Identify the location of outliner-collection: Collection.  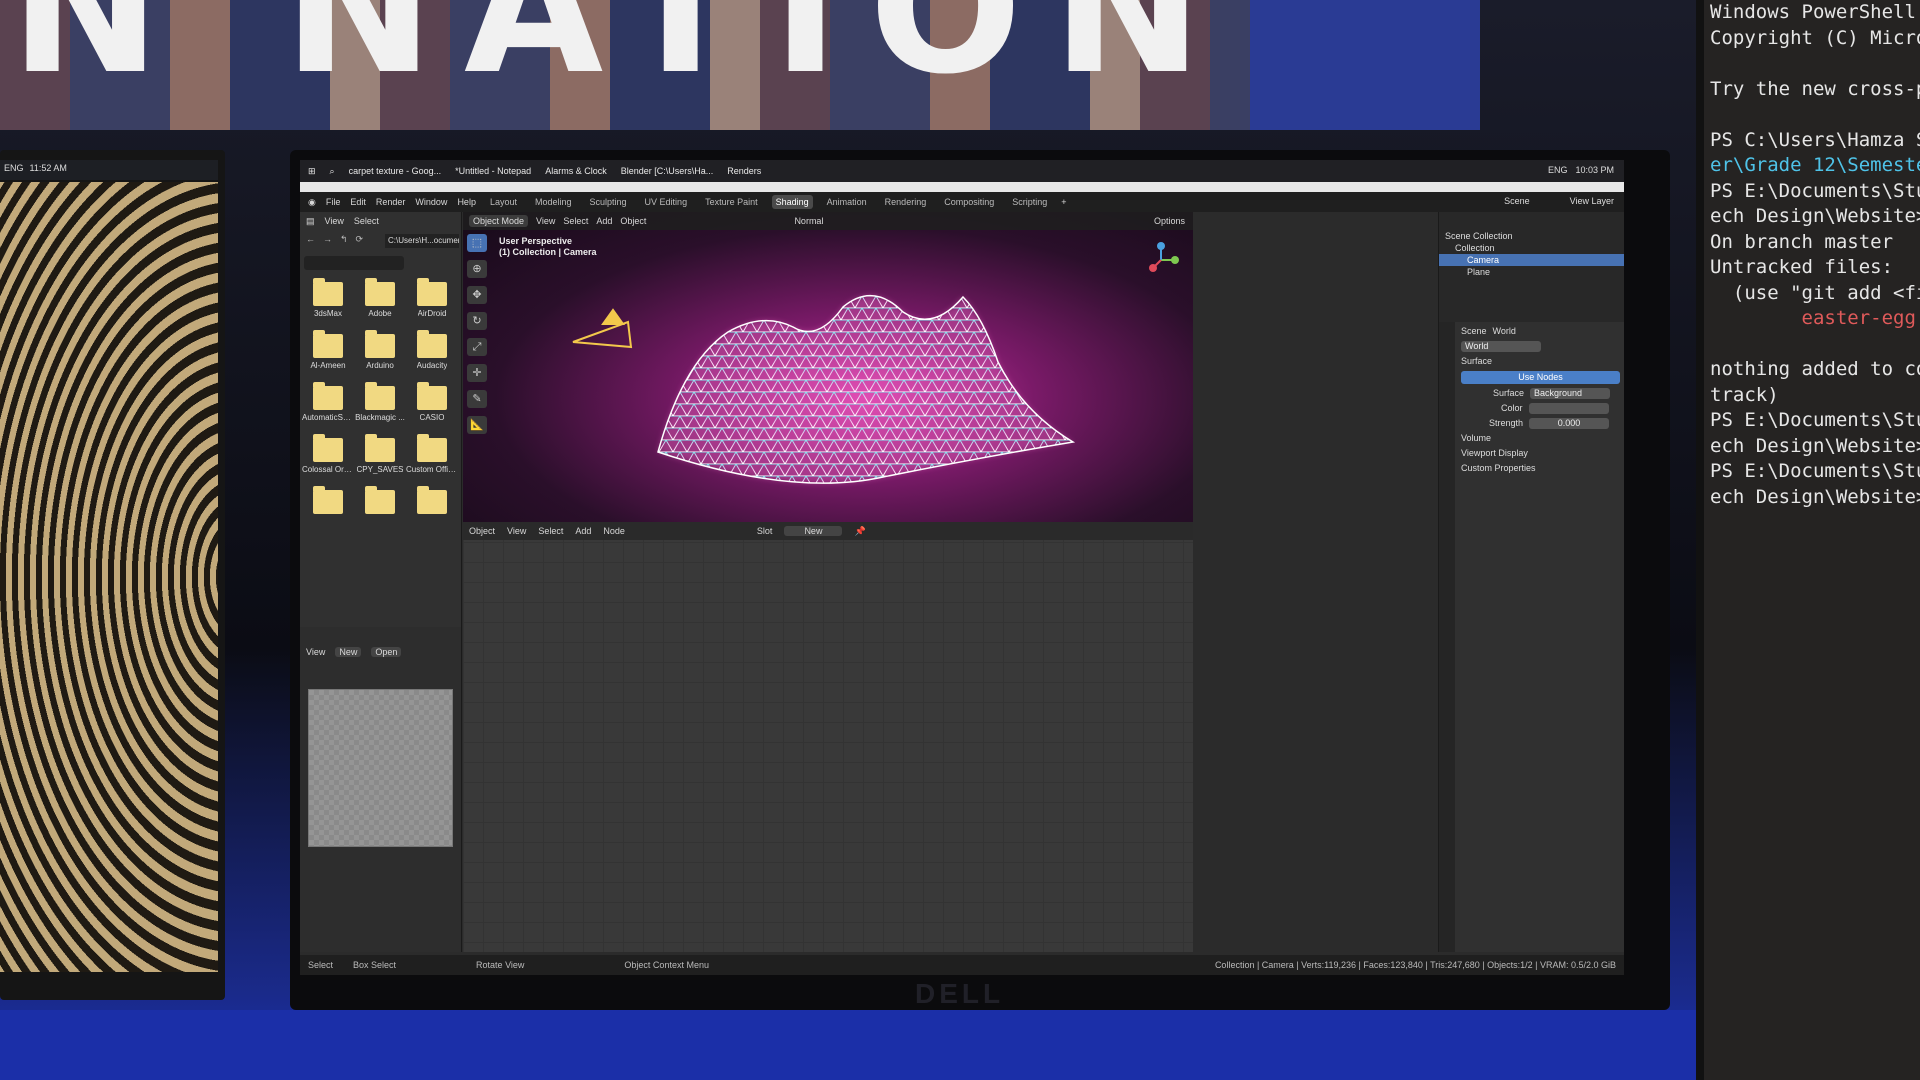
(1531, 248).